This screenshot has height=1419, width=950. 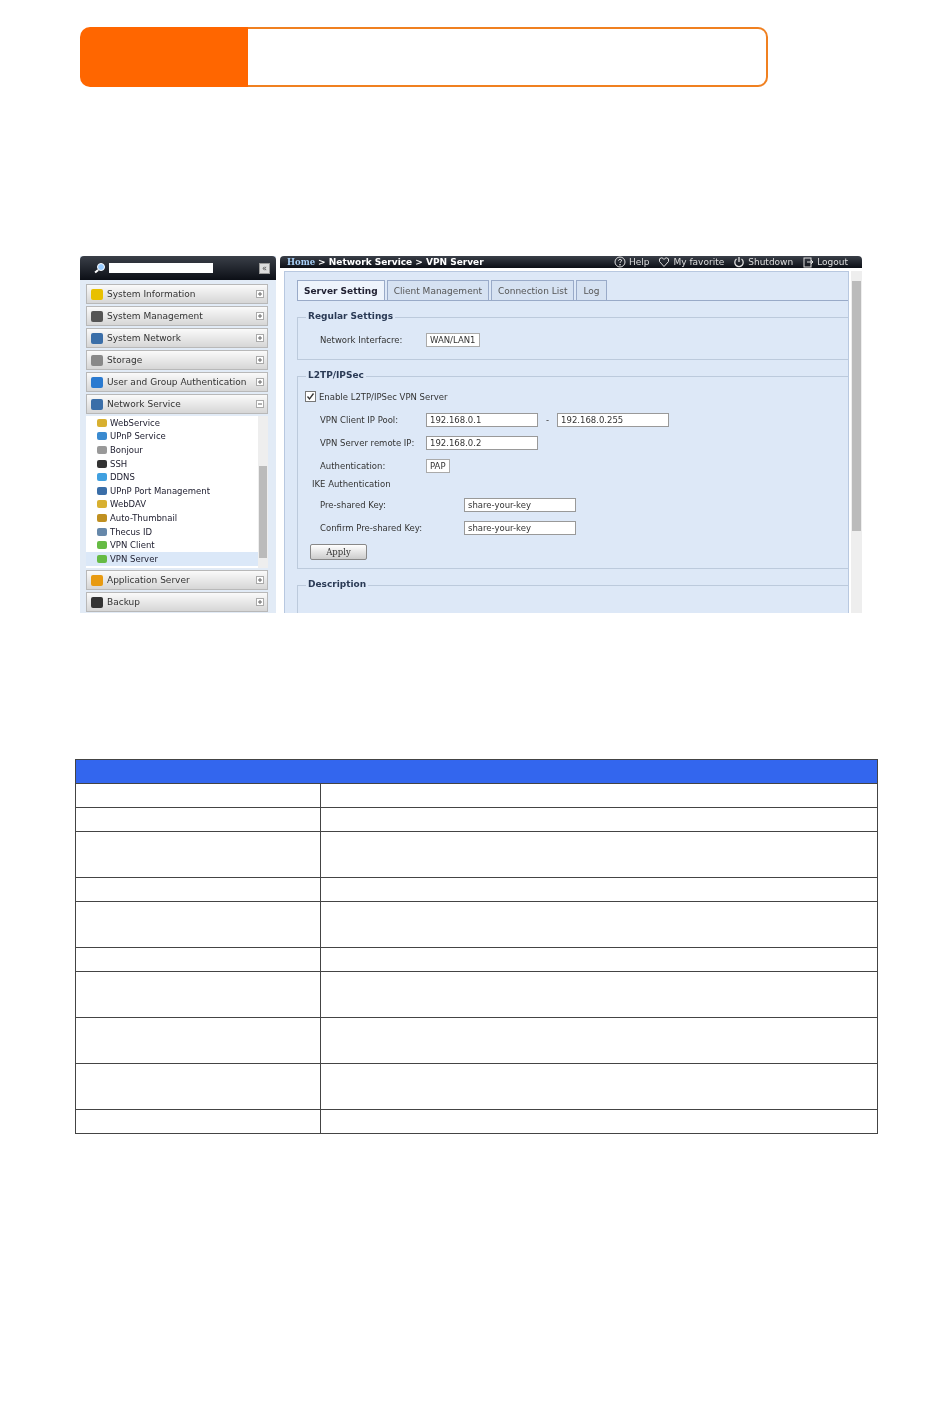 I want to click on group-title: Regular Settings, so click(x=351, y=316).